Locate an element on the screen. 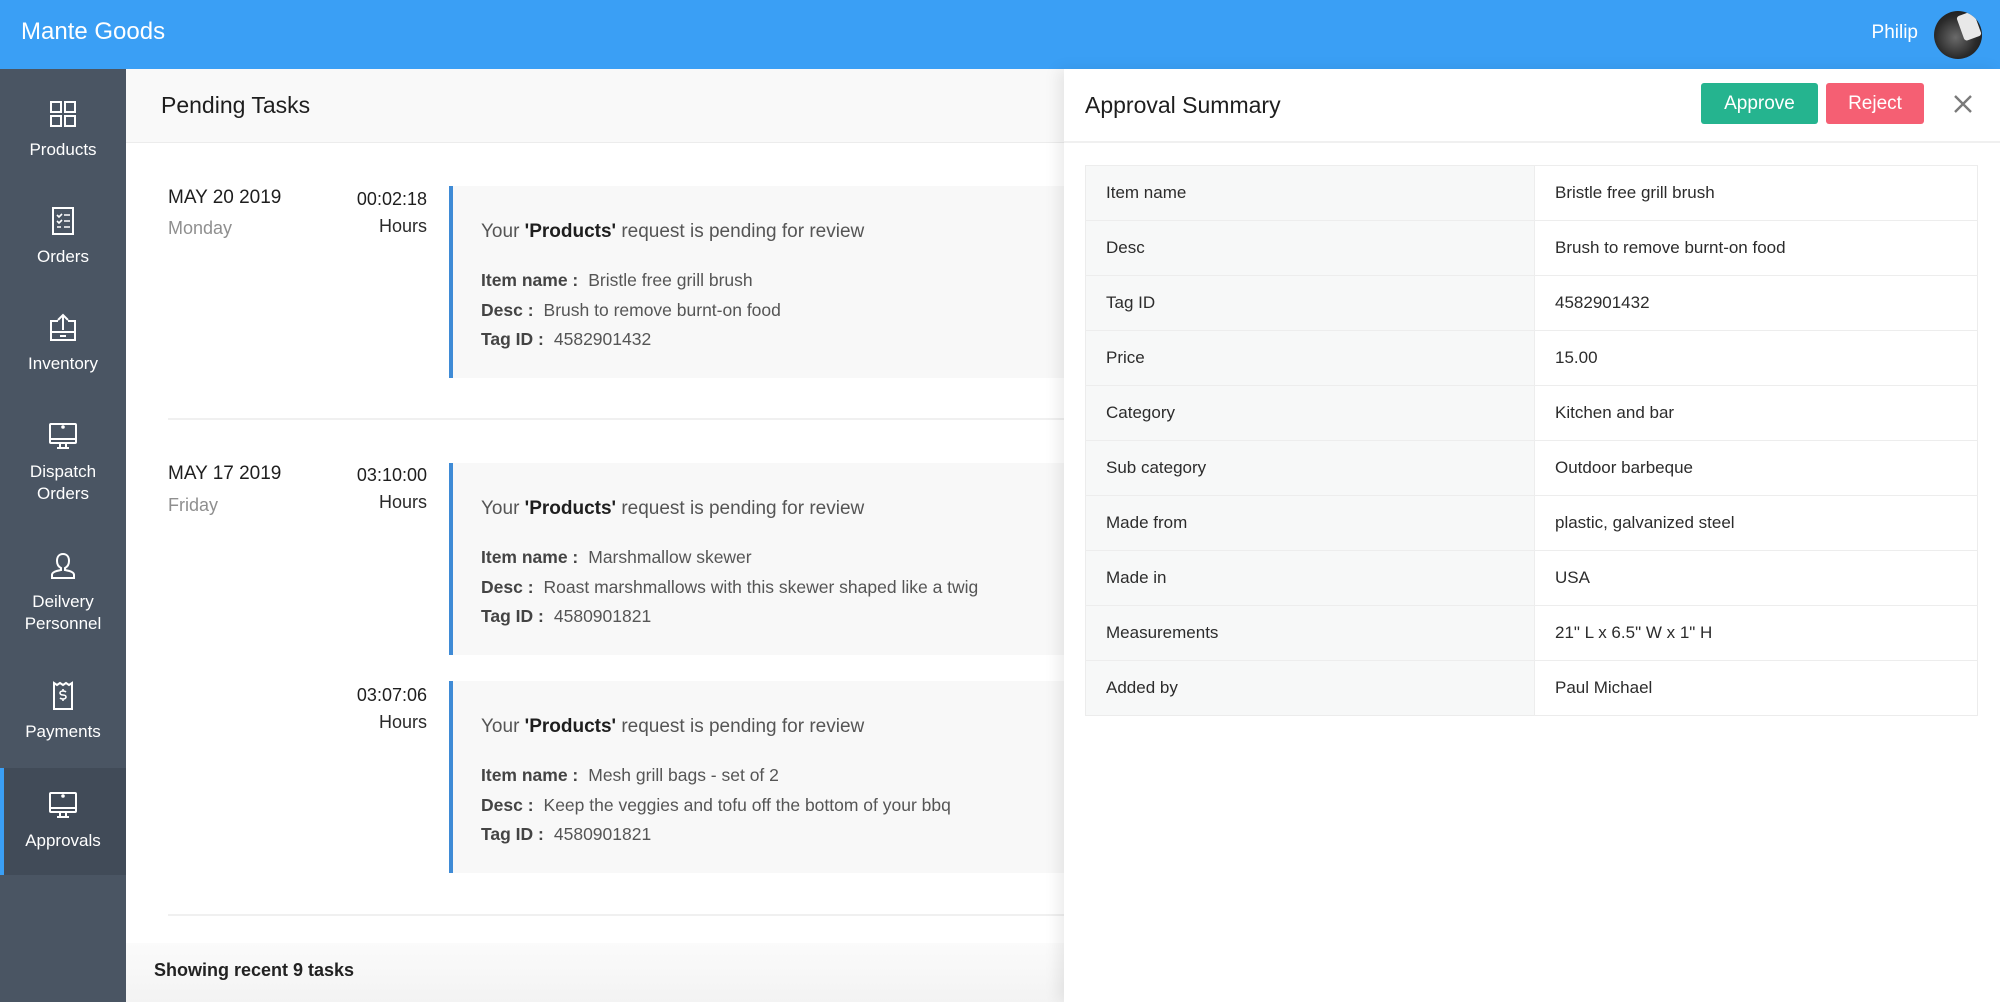 The height and width of the screenshot is (1002, 2000). receipt-dollar-icon is located at coordinates (63, 695).